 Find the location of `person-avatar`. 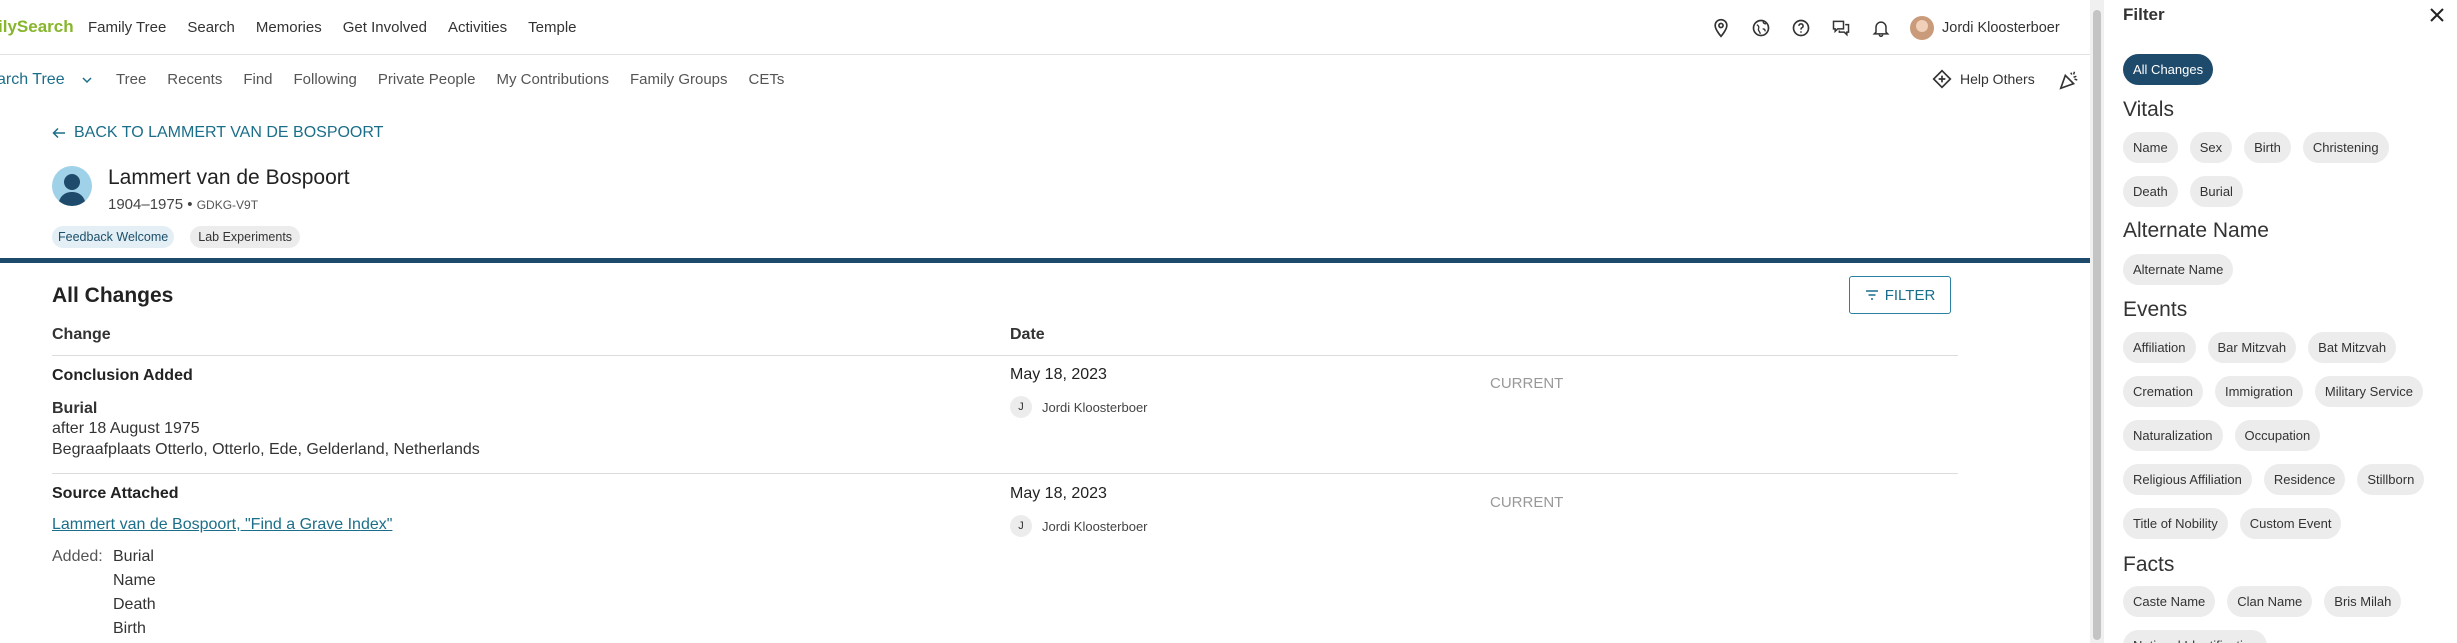

person-avatar is located at coordinates (72, 186).